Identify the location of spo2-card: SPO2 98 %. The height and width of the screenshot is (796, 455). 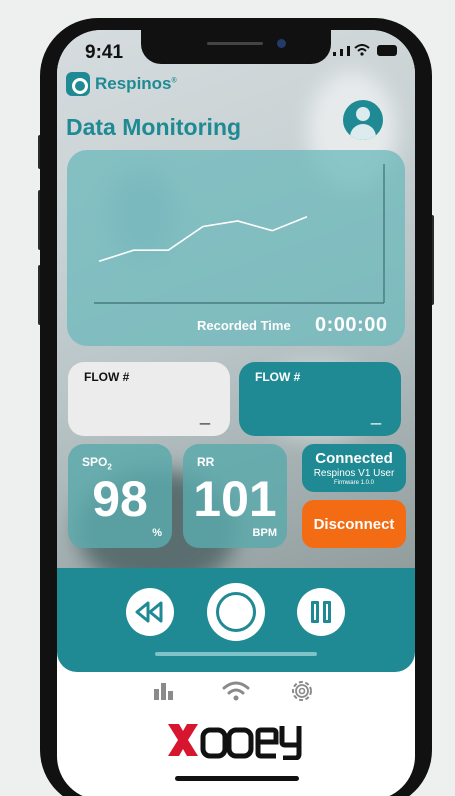
(120, 496).